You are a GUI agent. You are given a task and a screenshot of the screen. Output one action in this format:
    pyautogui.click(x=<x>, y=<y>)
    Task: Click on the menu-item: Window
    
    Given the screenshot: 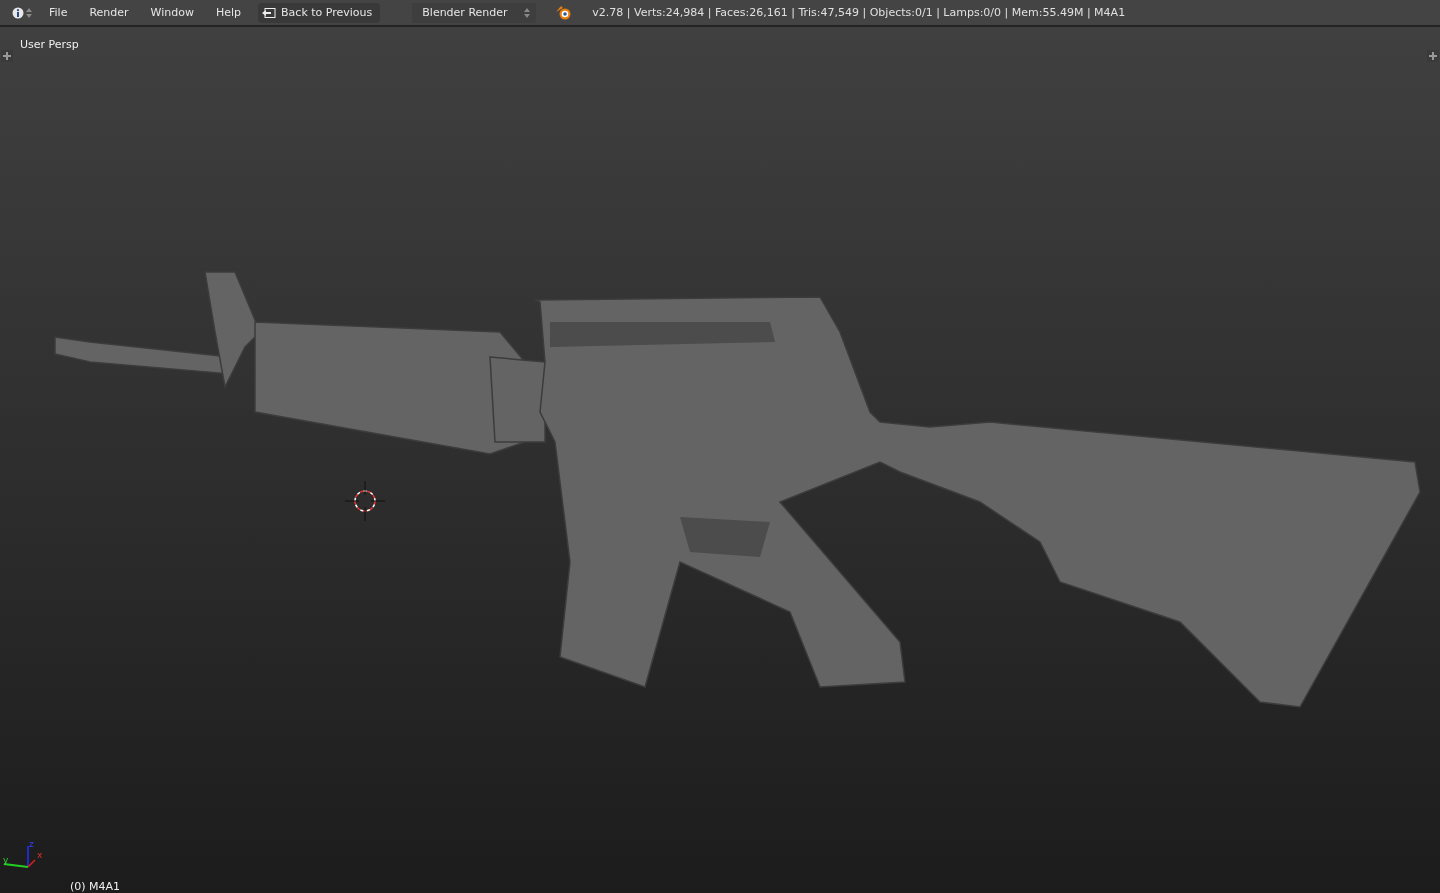 What is the action you would take?
    pyautogui.click(x=172, y=12)
    